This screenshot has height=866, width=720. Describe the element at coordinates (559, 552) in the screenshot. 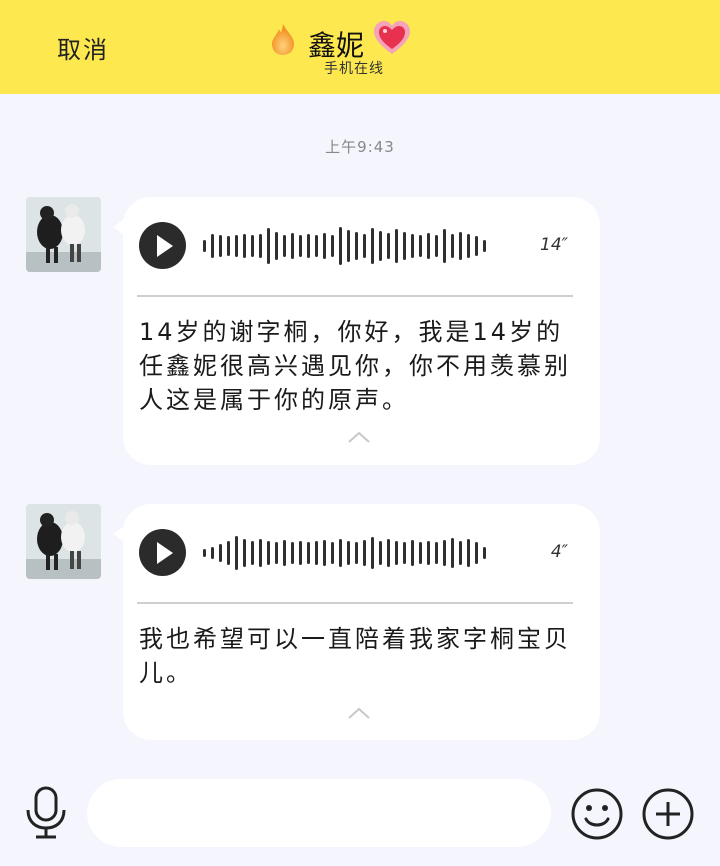

I see `voice-duration: 4″` at that location.